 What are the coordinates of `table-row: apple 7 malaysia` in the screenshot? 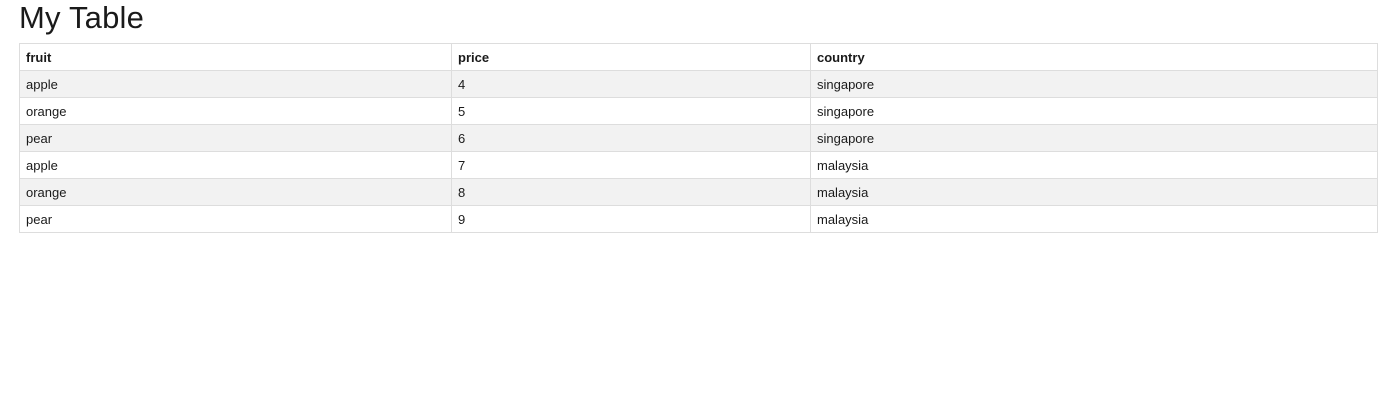 It's located at (698, 165).